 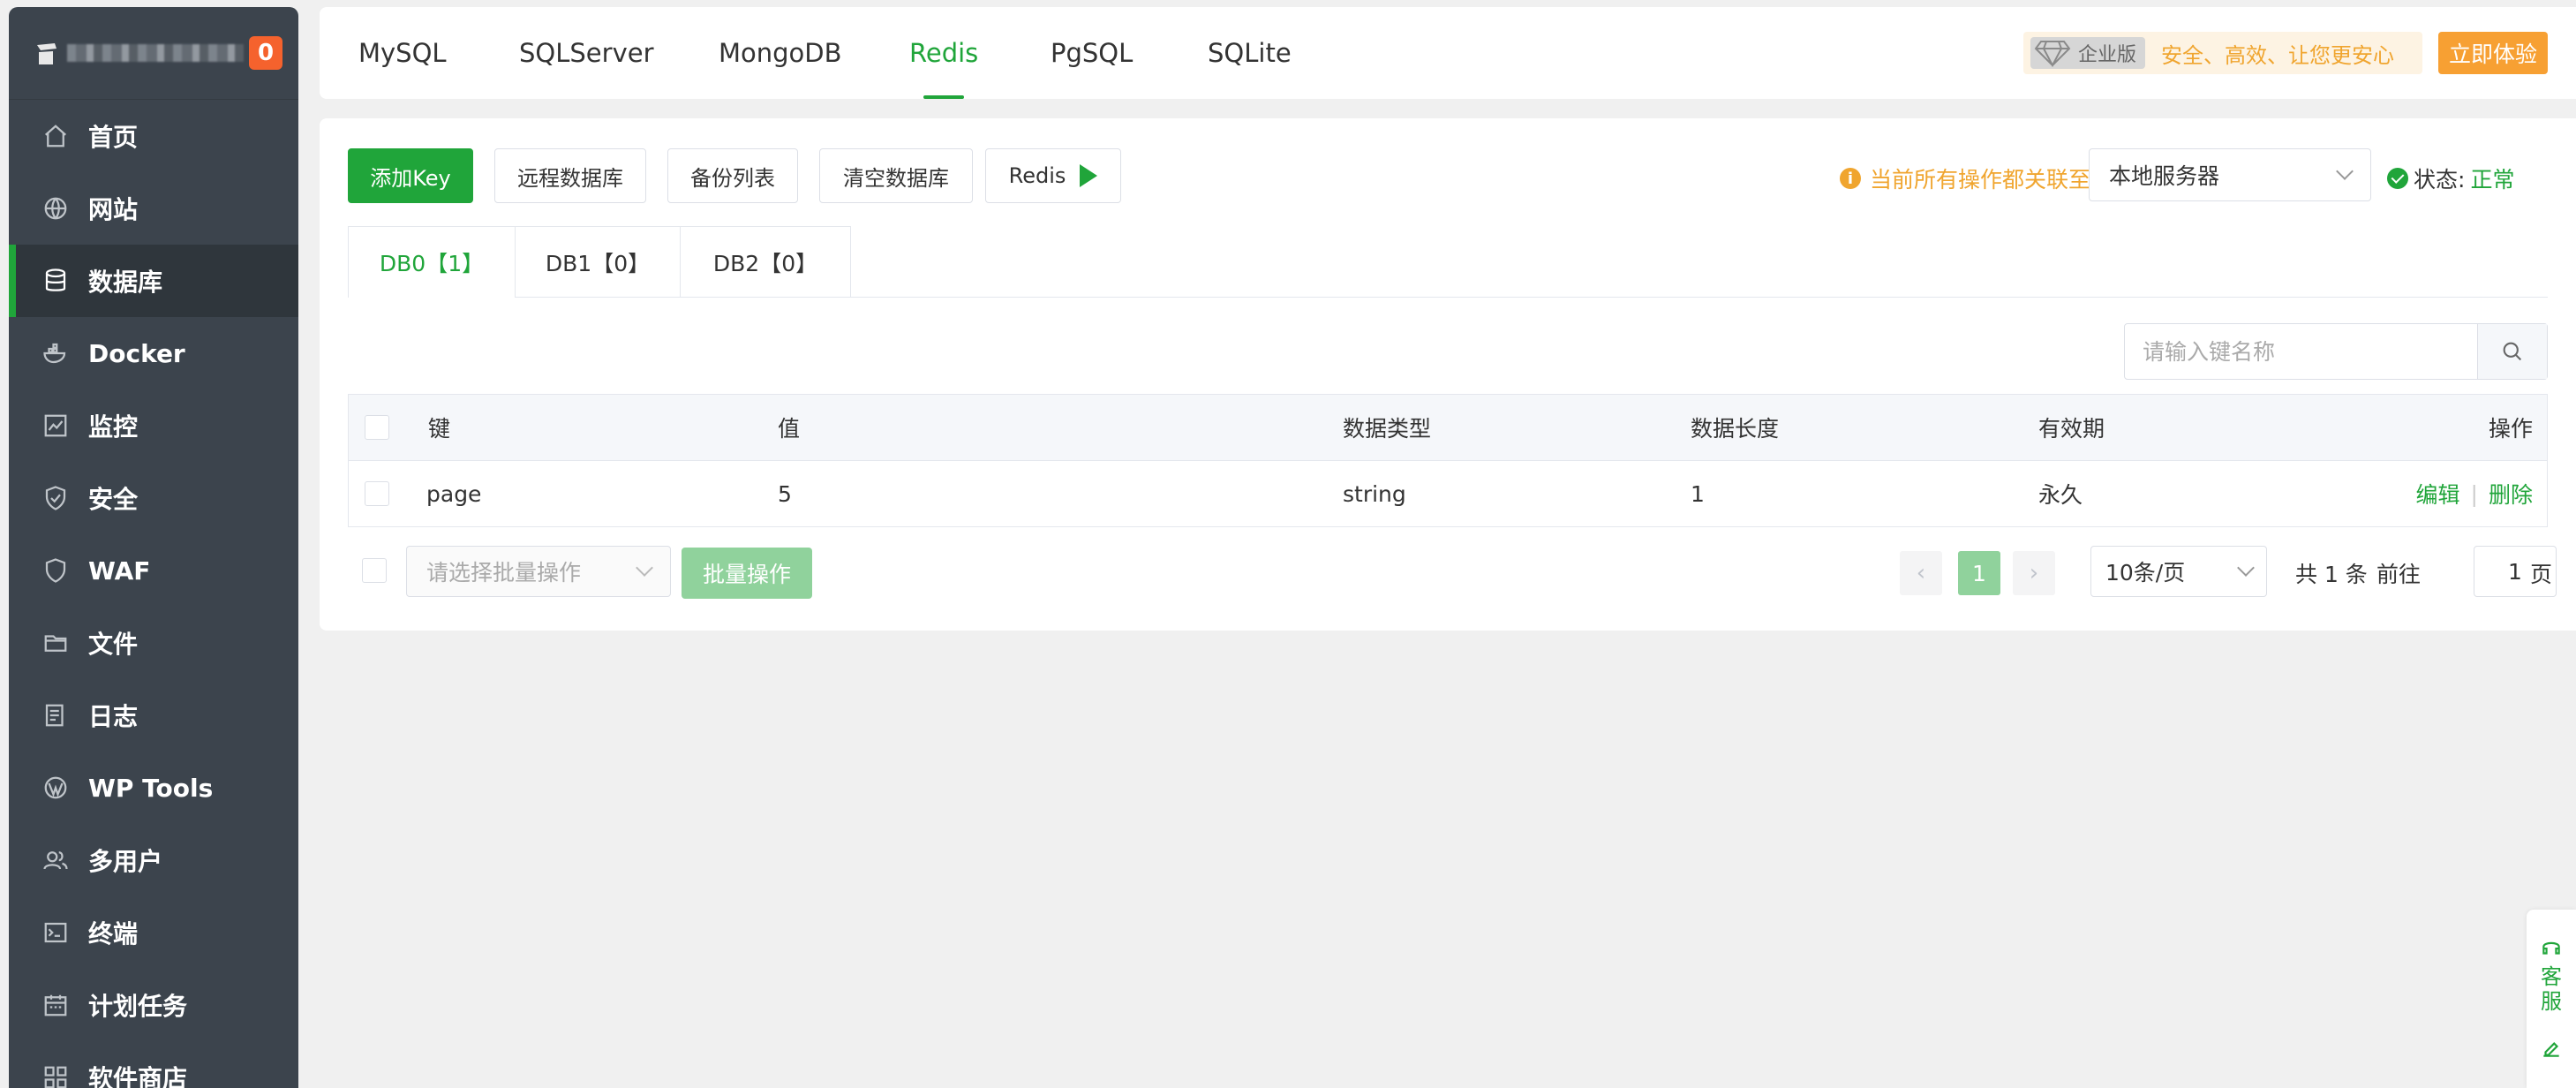 I want to click on col-type: 数据类型, so click(x=1388, y=429).